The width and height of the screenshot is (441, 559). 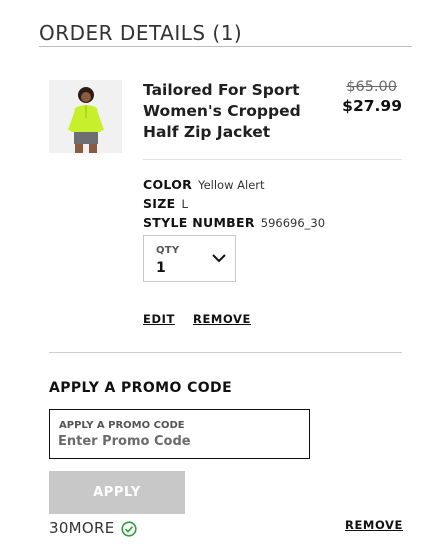 I want to click on chevron-down-icon, so click(x=219, y=258).